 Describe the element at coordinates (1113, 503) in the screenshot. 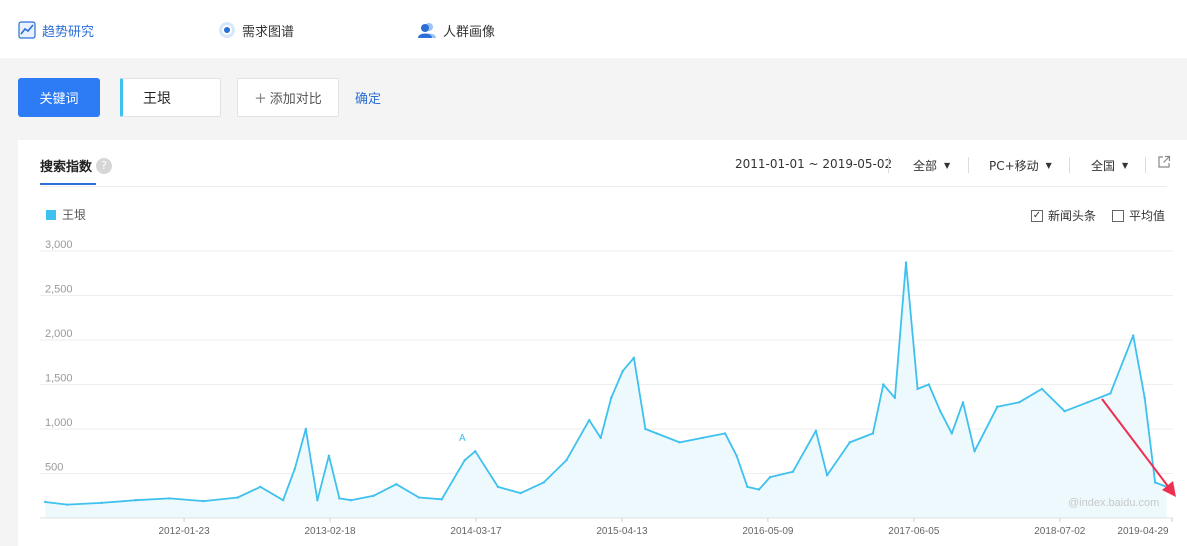

I see `watermark: @index.baidu.com` at that location.